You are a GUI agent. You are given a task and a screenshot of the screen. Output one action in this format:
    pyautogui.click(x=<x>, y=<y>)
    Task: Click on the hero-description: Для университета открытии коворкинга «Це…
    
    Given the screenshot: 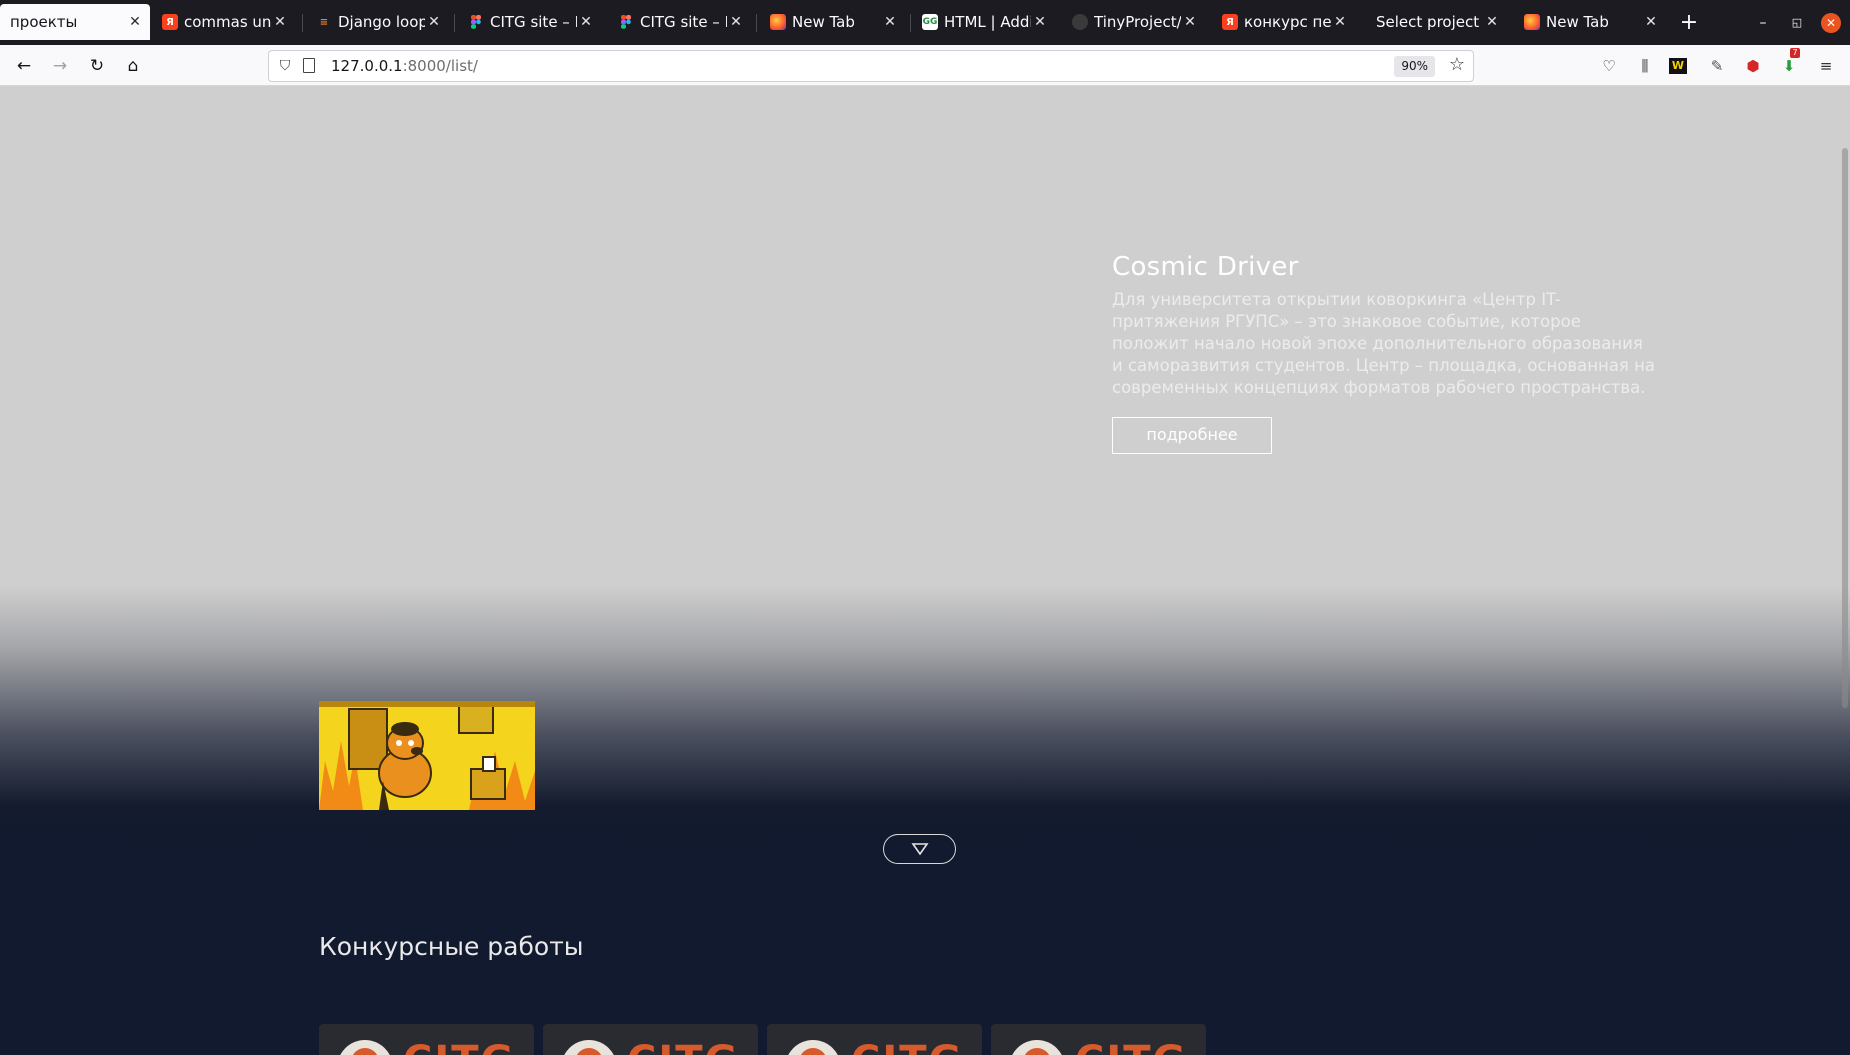 What is the action you would take?
    pyautogui.click(x=1383, y=343)
    